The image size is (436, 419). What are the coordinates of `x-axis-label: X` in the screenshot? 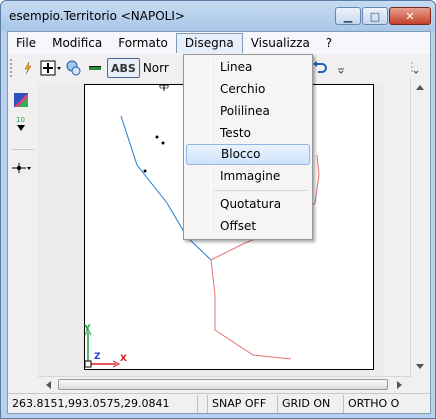 It's located at (123, 359).